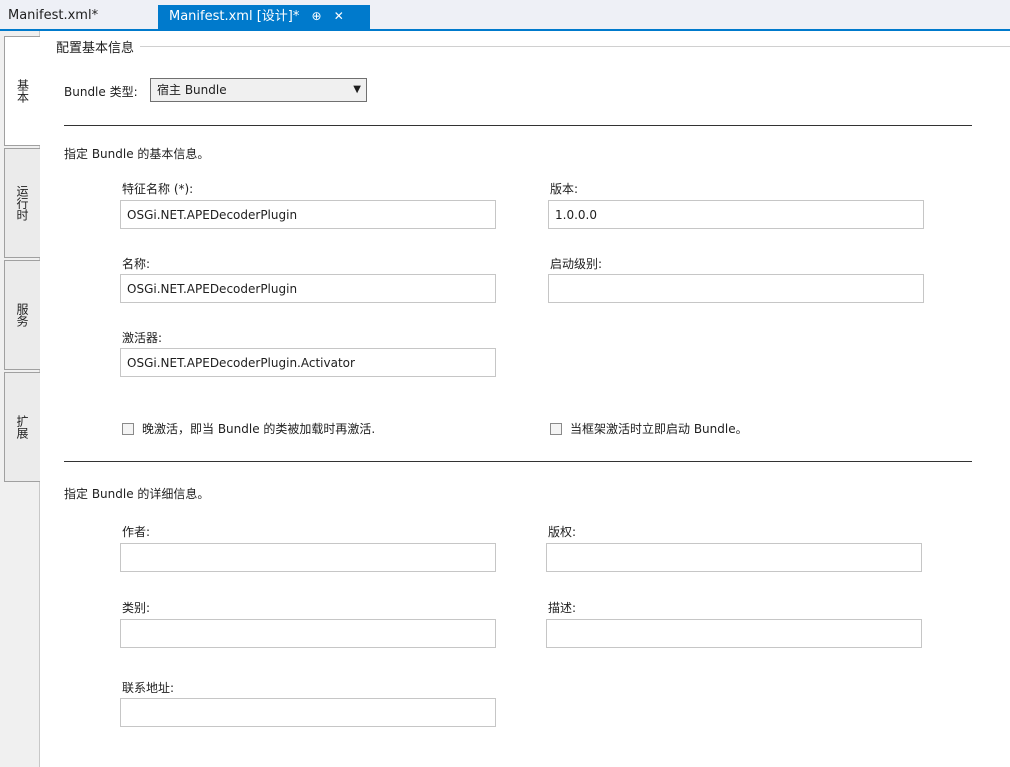  I want to click on author-label: 作者:, so click(136, 532).